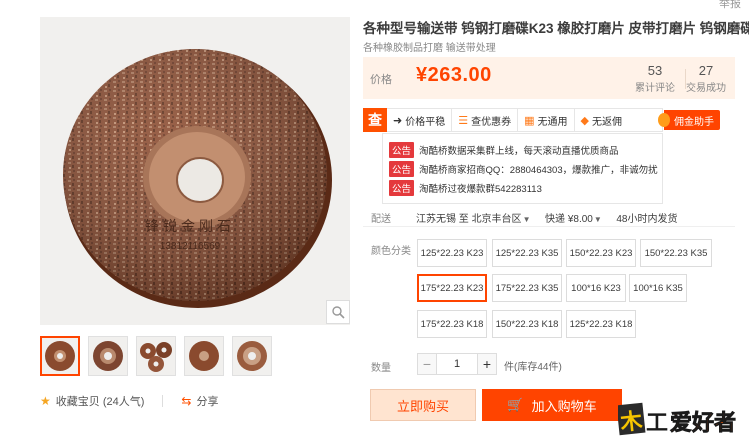 The height and width of the screenshot is (442, 749). I want to click on add-to-cart-button: 🛒 加入购物车, so click(552, 405).